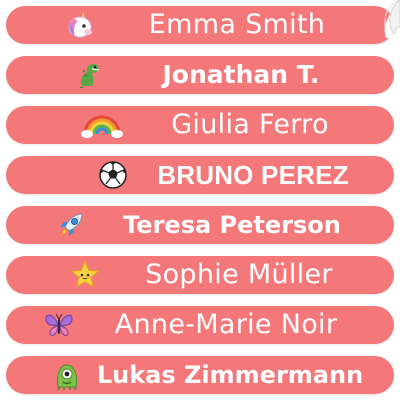 This screenshot has height=400, width=400. I want to click on alien-icon, so click(67, 375).